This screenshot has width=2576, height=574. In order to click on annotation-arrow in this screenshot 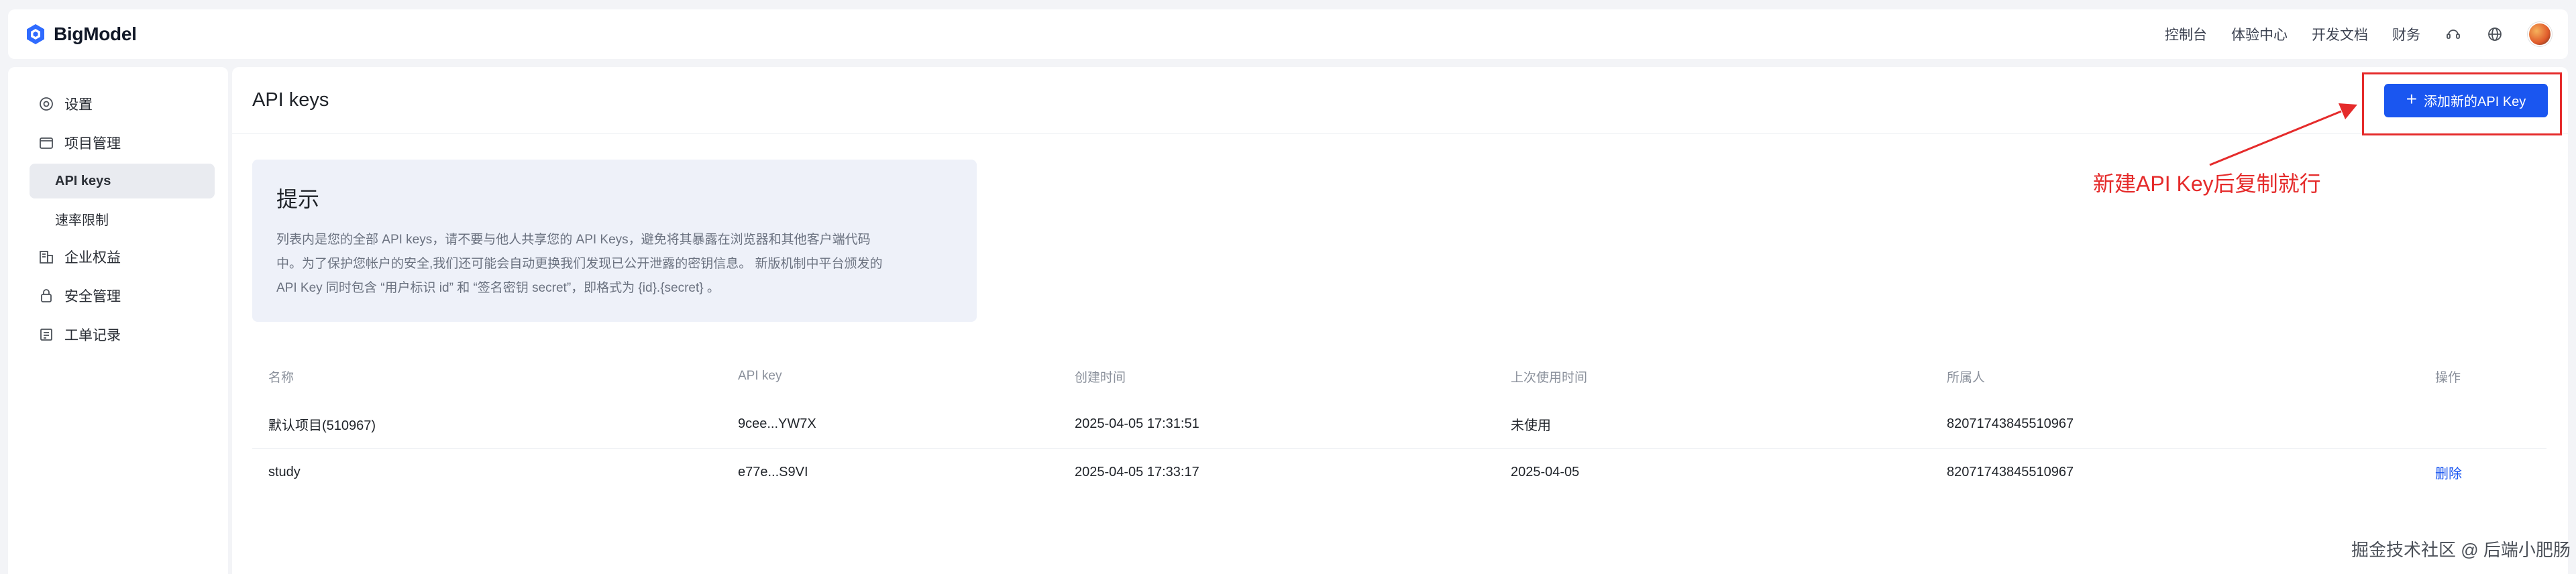, I will do `click(2283, 134)`.